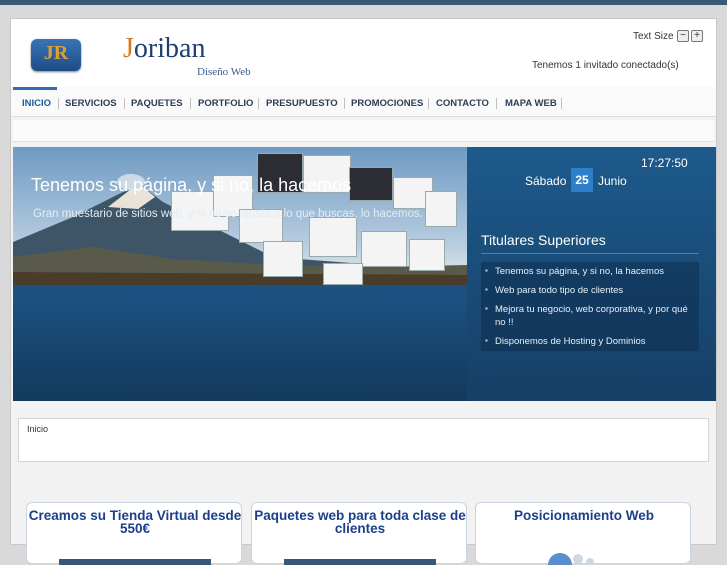 This screenshot has width=727, height=565. Describe the element at coordinates (37, 429) in the screenshot. I see `breadcrumb: Inicio` at that location.